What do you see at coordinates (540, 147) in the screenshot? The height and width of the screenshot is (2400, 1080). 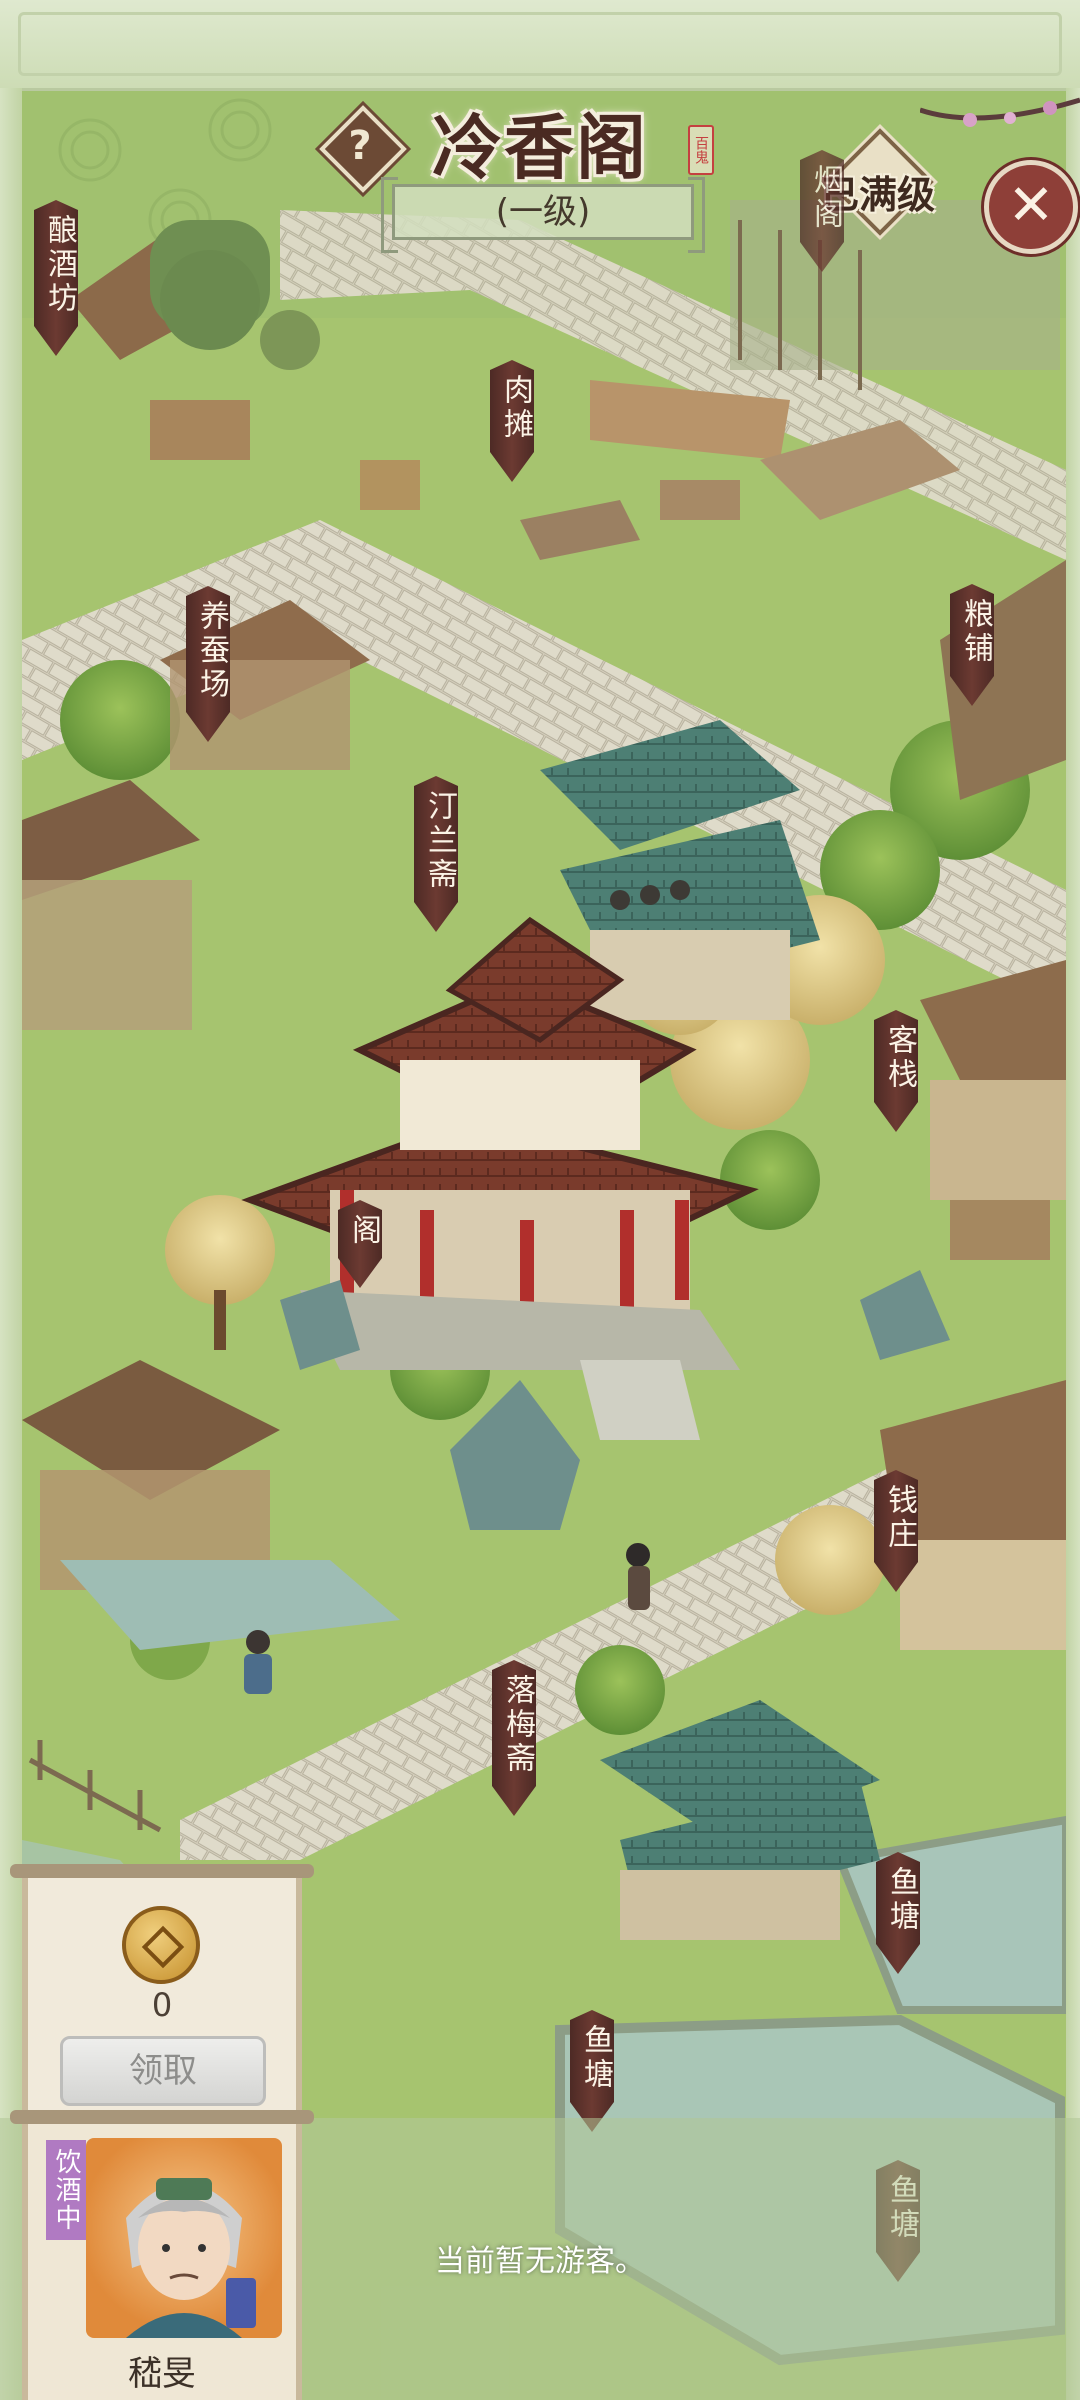 I see `page-title: 冷香阁` at bounding box center [540, 147].